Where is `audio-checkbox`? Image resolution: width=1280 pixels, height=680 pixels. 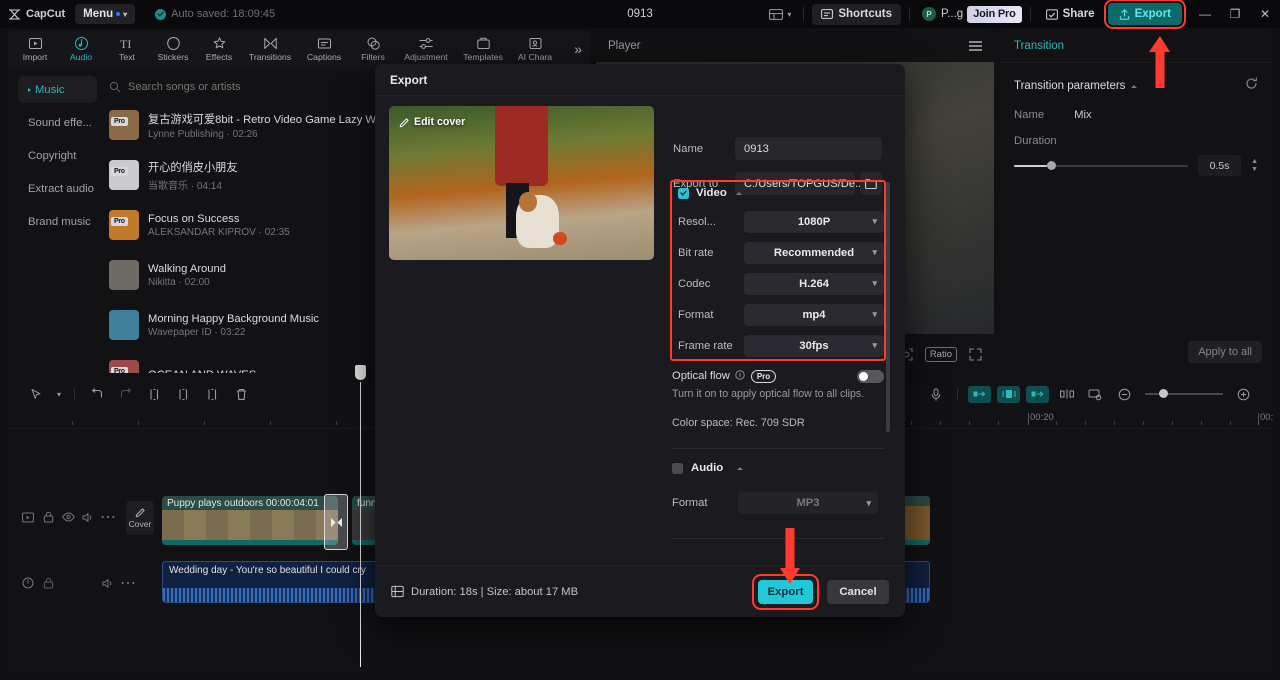
audio-checkbox is located at coordinates (677, 468).